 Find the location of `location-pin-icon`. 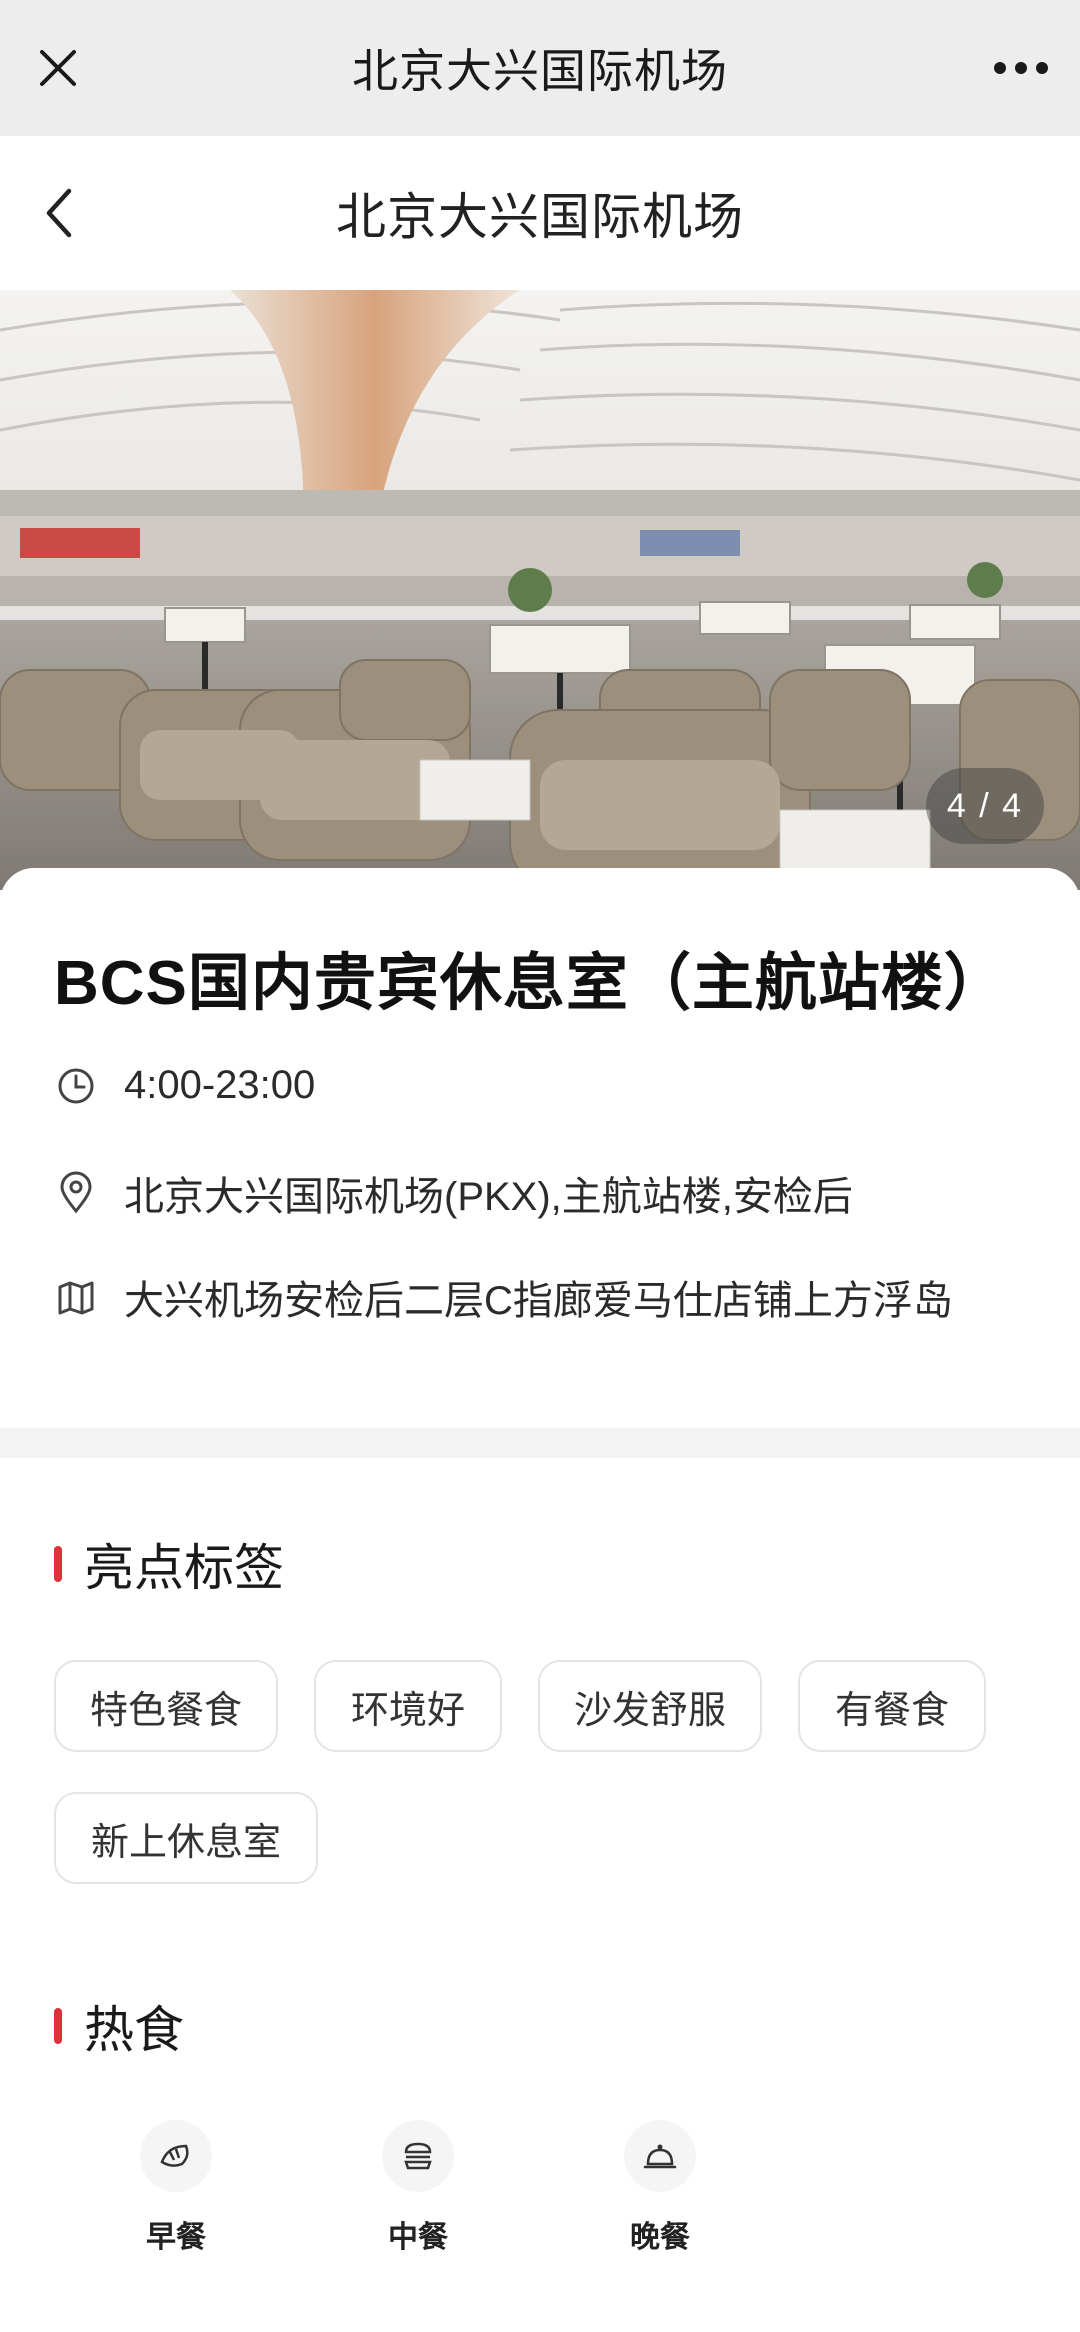

location-pin-icon is located at coordinates (76, 1193).